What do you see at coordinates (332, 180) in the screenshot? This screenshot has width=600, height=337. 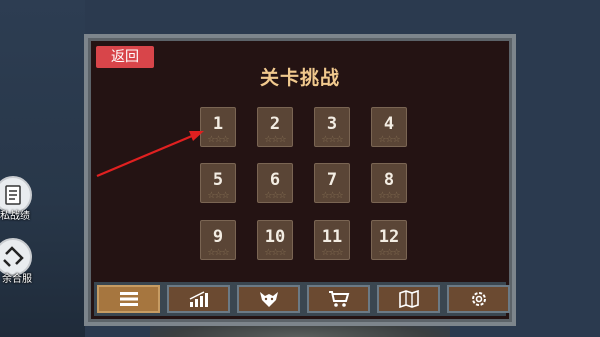 I see `level-number: 7` at bounding box center [332, 180].